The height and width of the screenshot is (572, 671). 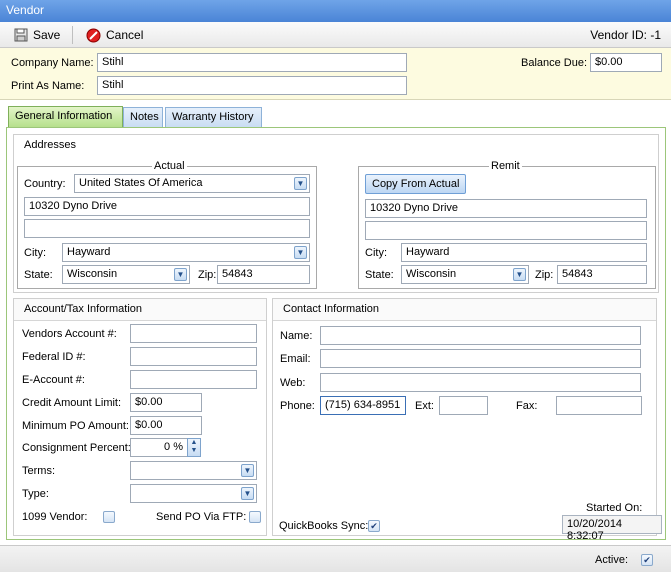 What do you see at coordinates (363, 405) in the screenshot?
I see `contact-phone-field: (715) 634-8951` at bounding box center [363, 405].